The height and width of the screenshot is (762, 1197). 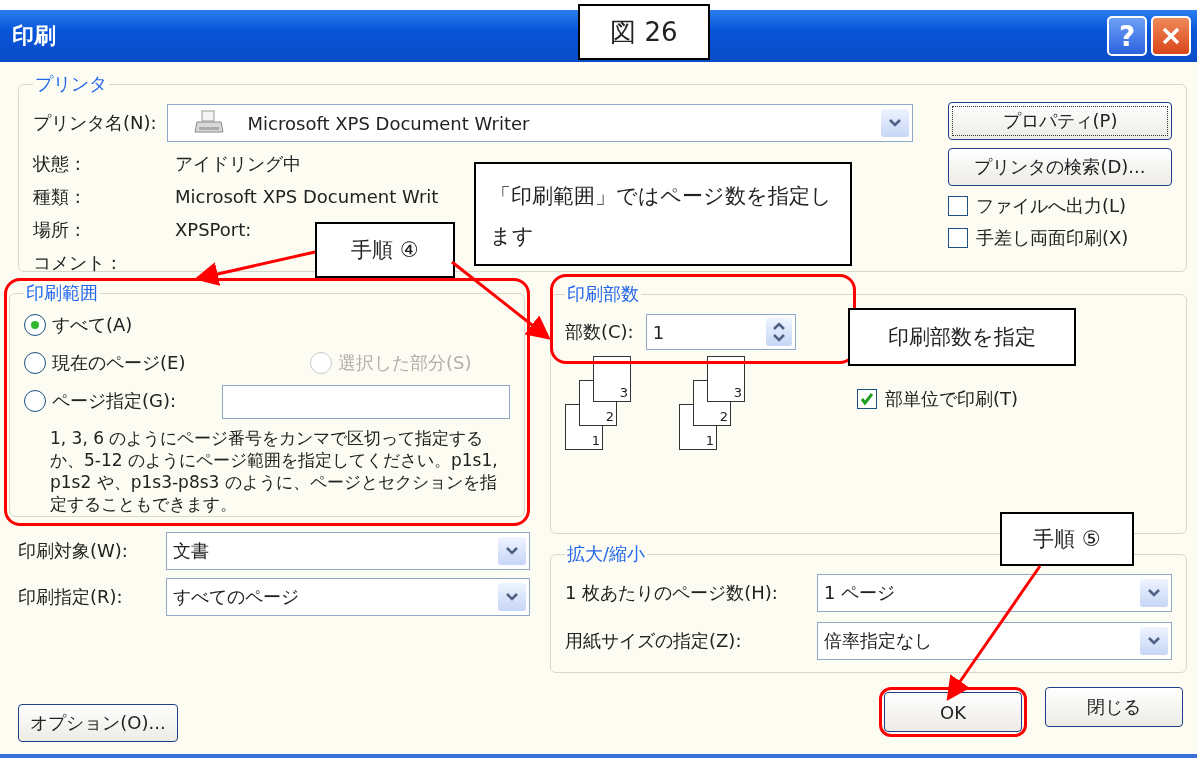 What do you see at coordinates (119, 363) in the screenshot?
I see `radio-label: 現在のページ(E)` at bounding box center [119, 363].